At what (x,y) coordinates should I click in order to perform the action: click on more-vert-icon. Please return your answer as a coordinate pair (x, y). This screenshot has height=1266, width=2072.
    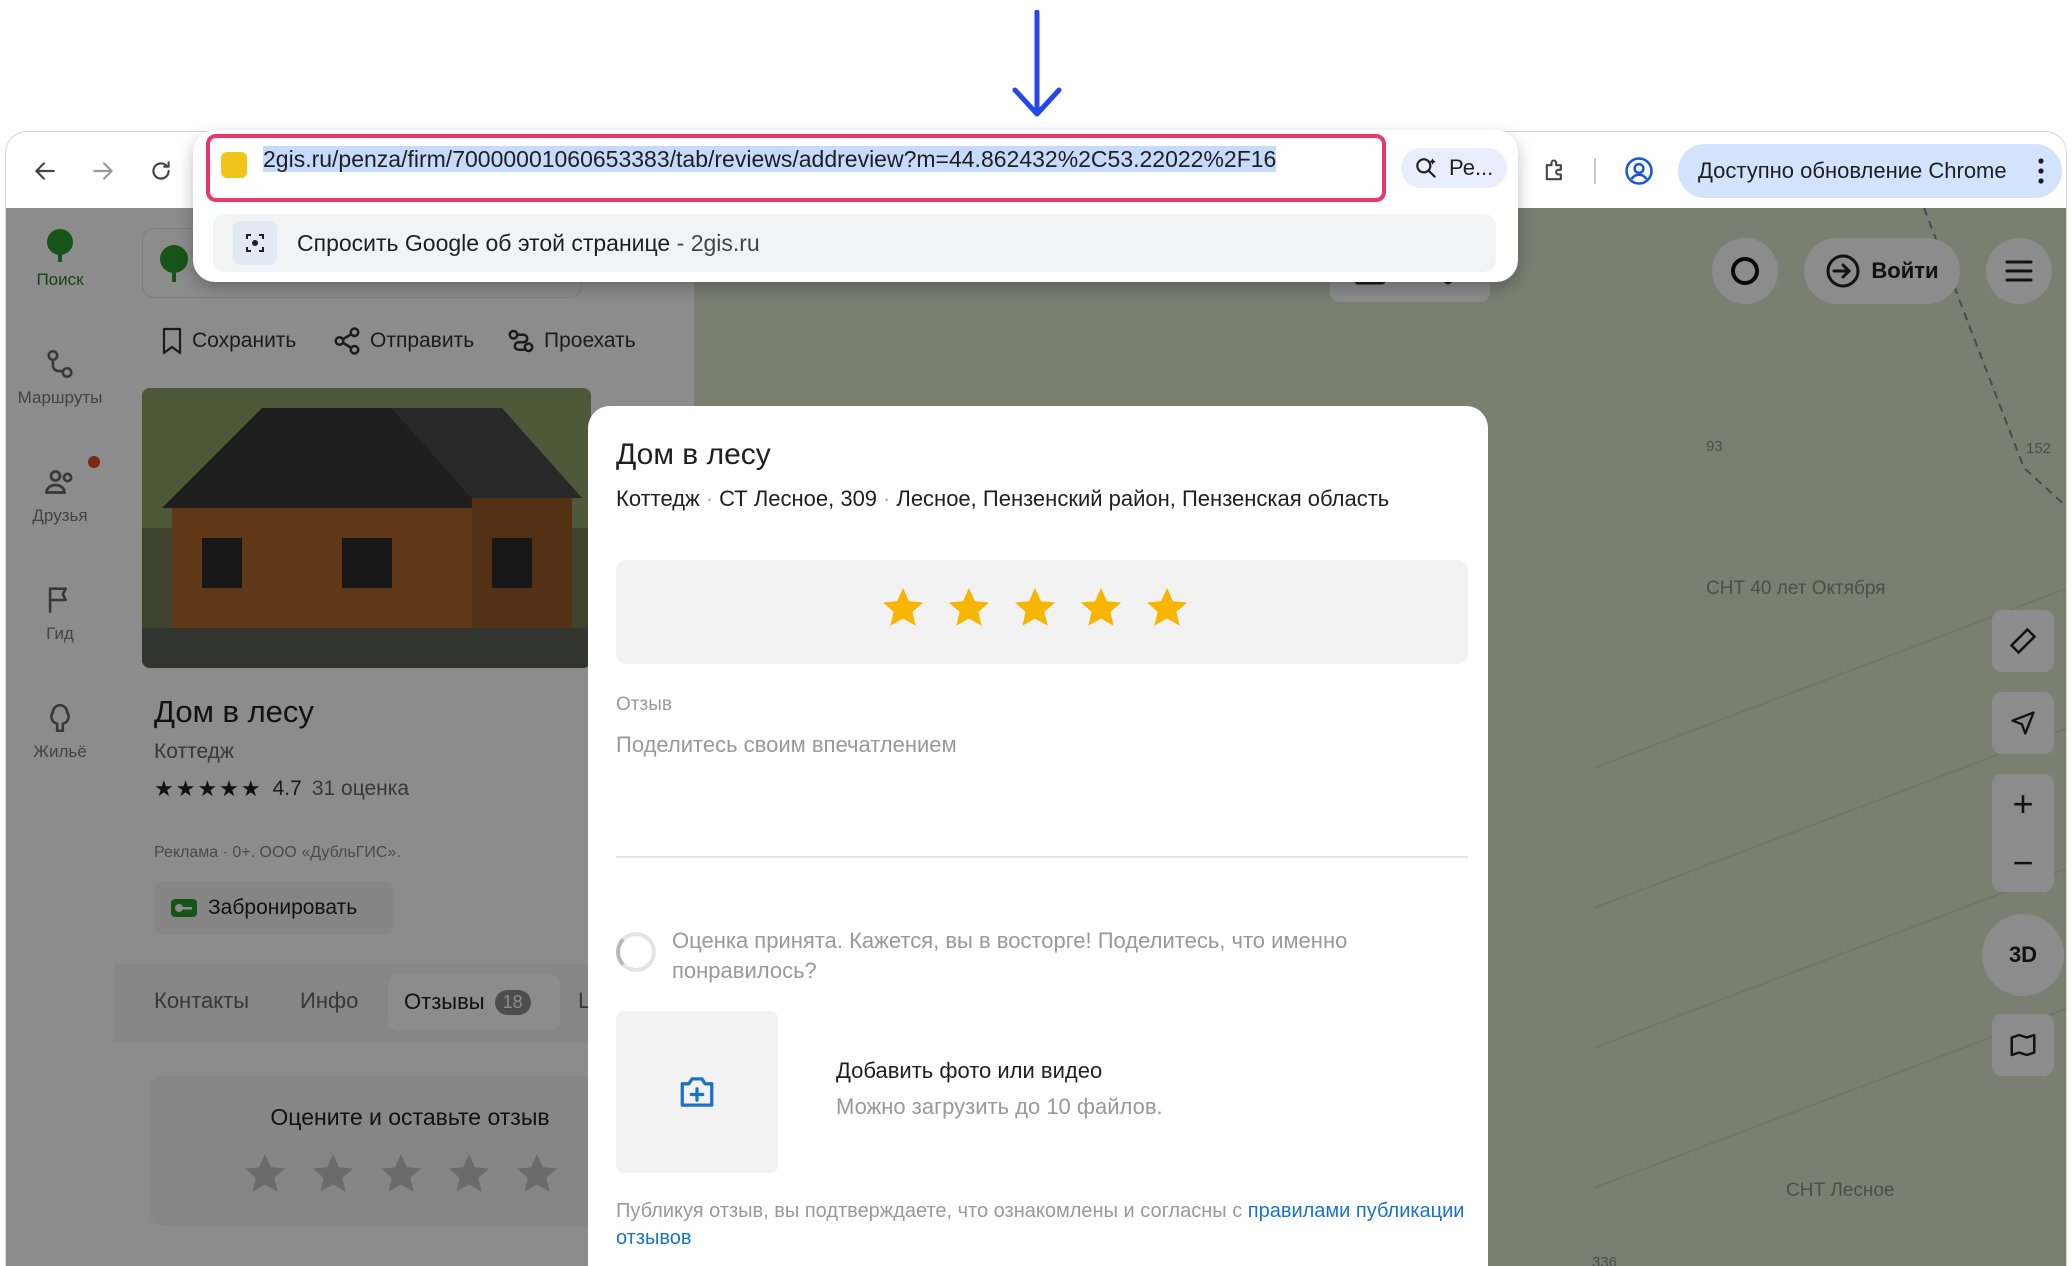
    Looking at the image, I should click on (2041, 171).